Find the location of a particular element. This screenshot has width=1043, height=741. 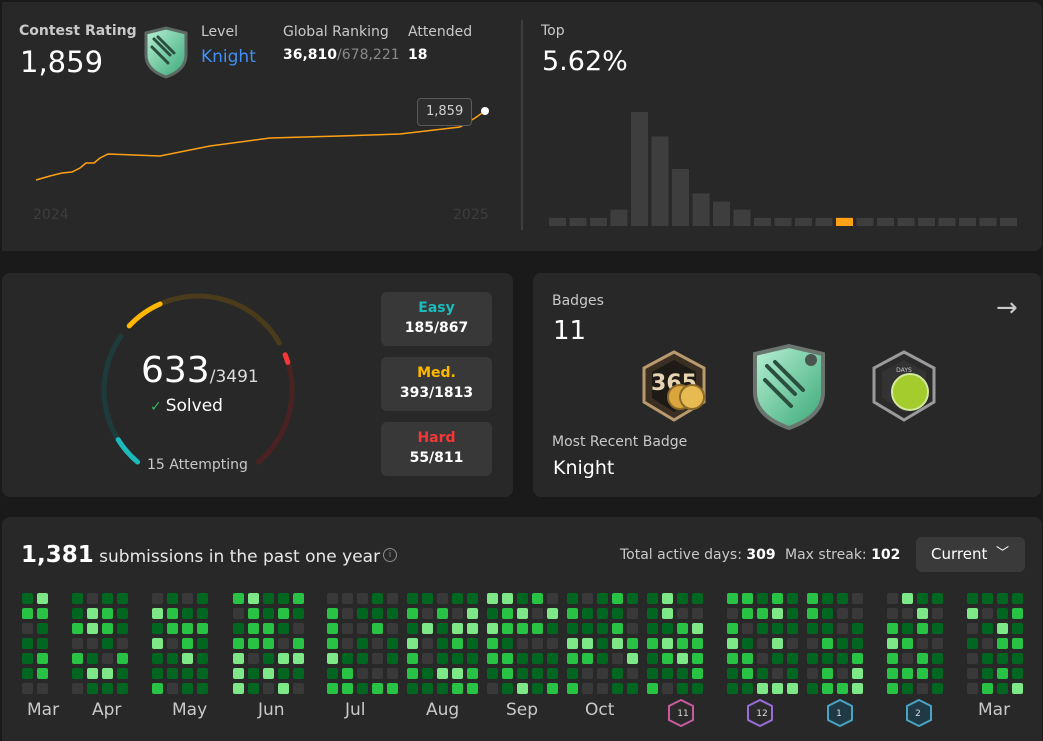

easy-stat: Easy 185/867 is located at coordinates (436, 319).